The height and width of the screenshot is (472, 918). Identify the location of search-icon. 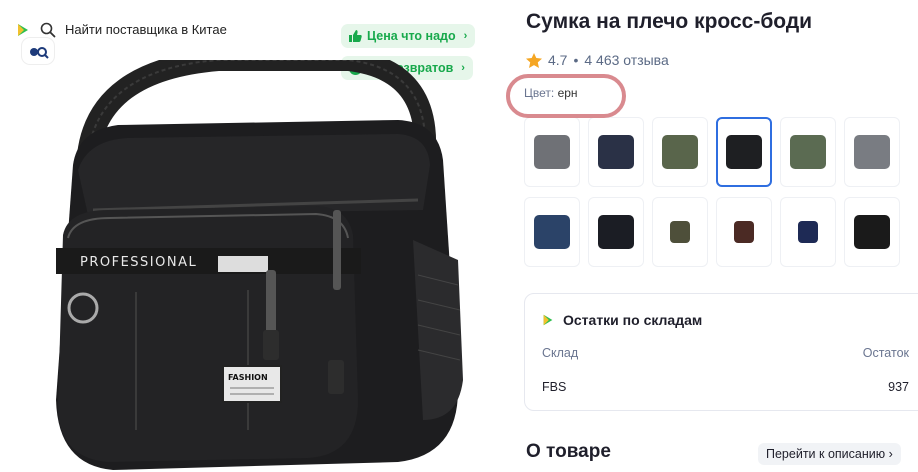
(48, 30).